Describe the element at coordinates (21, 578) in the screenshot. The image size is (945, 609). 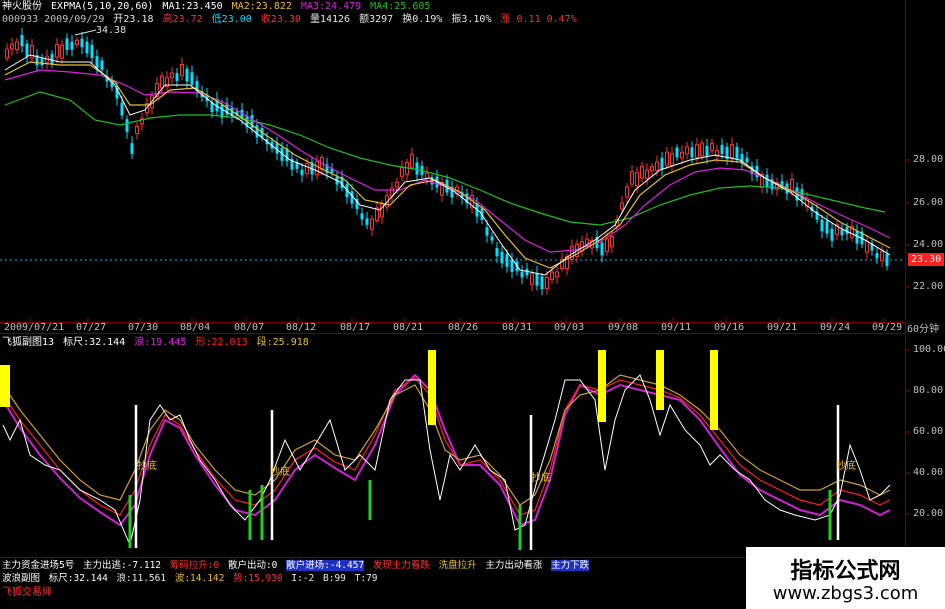
I see `indicator-label: 波浪副图` at that location.